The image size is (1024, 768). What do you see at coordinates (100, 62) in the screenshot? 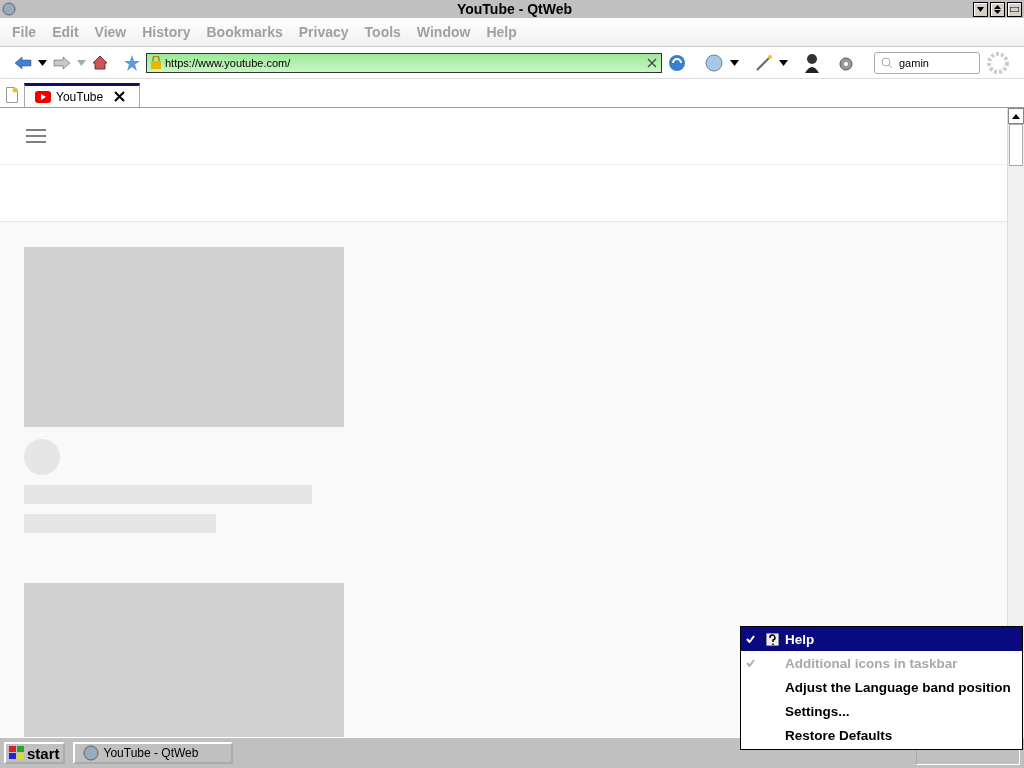
I see `home-icon` at bounding box center [100, 62].